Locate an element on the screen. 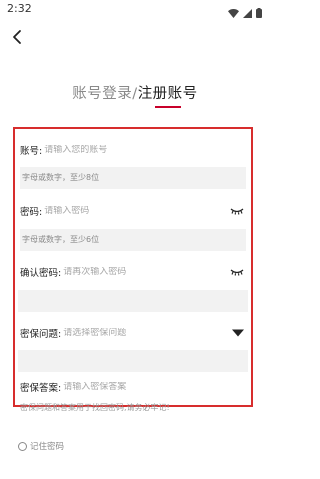  security-answer-label: 密保答案: is located at coordinates (41, 388).